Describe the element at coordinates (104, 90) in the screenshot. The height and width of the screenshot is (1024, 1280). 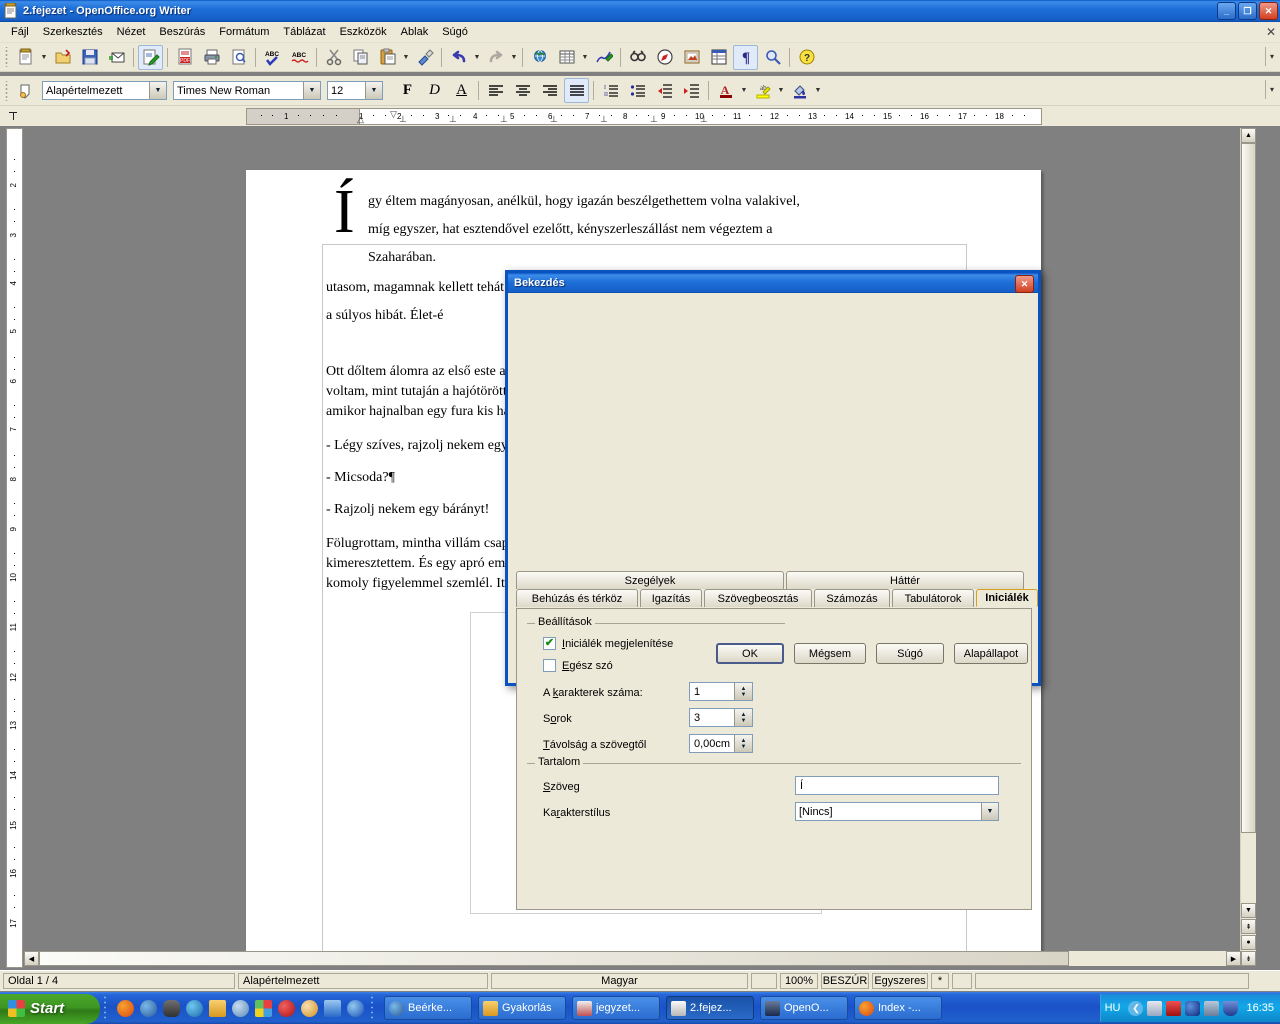
I see `paragraph-style-combo: Alapértelmezett ▼` at that location.